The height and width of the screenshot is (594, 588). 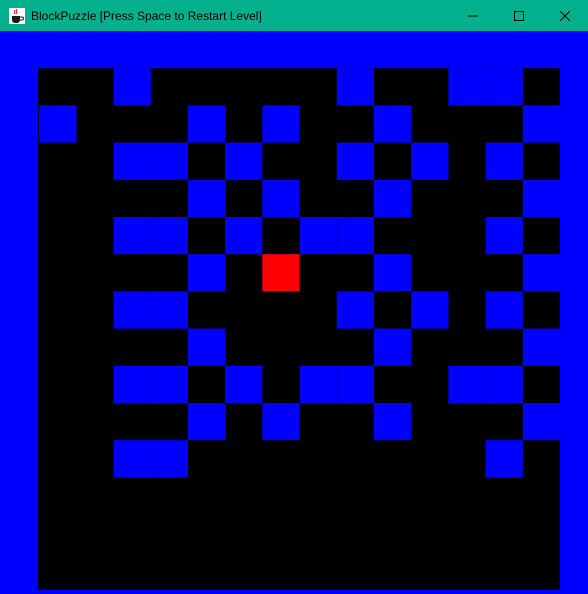 I want to click on close-icon, so click(x=565, y=15).